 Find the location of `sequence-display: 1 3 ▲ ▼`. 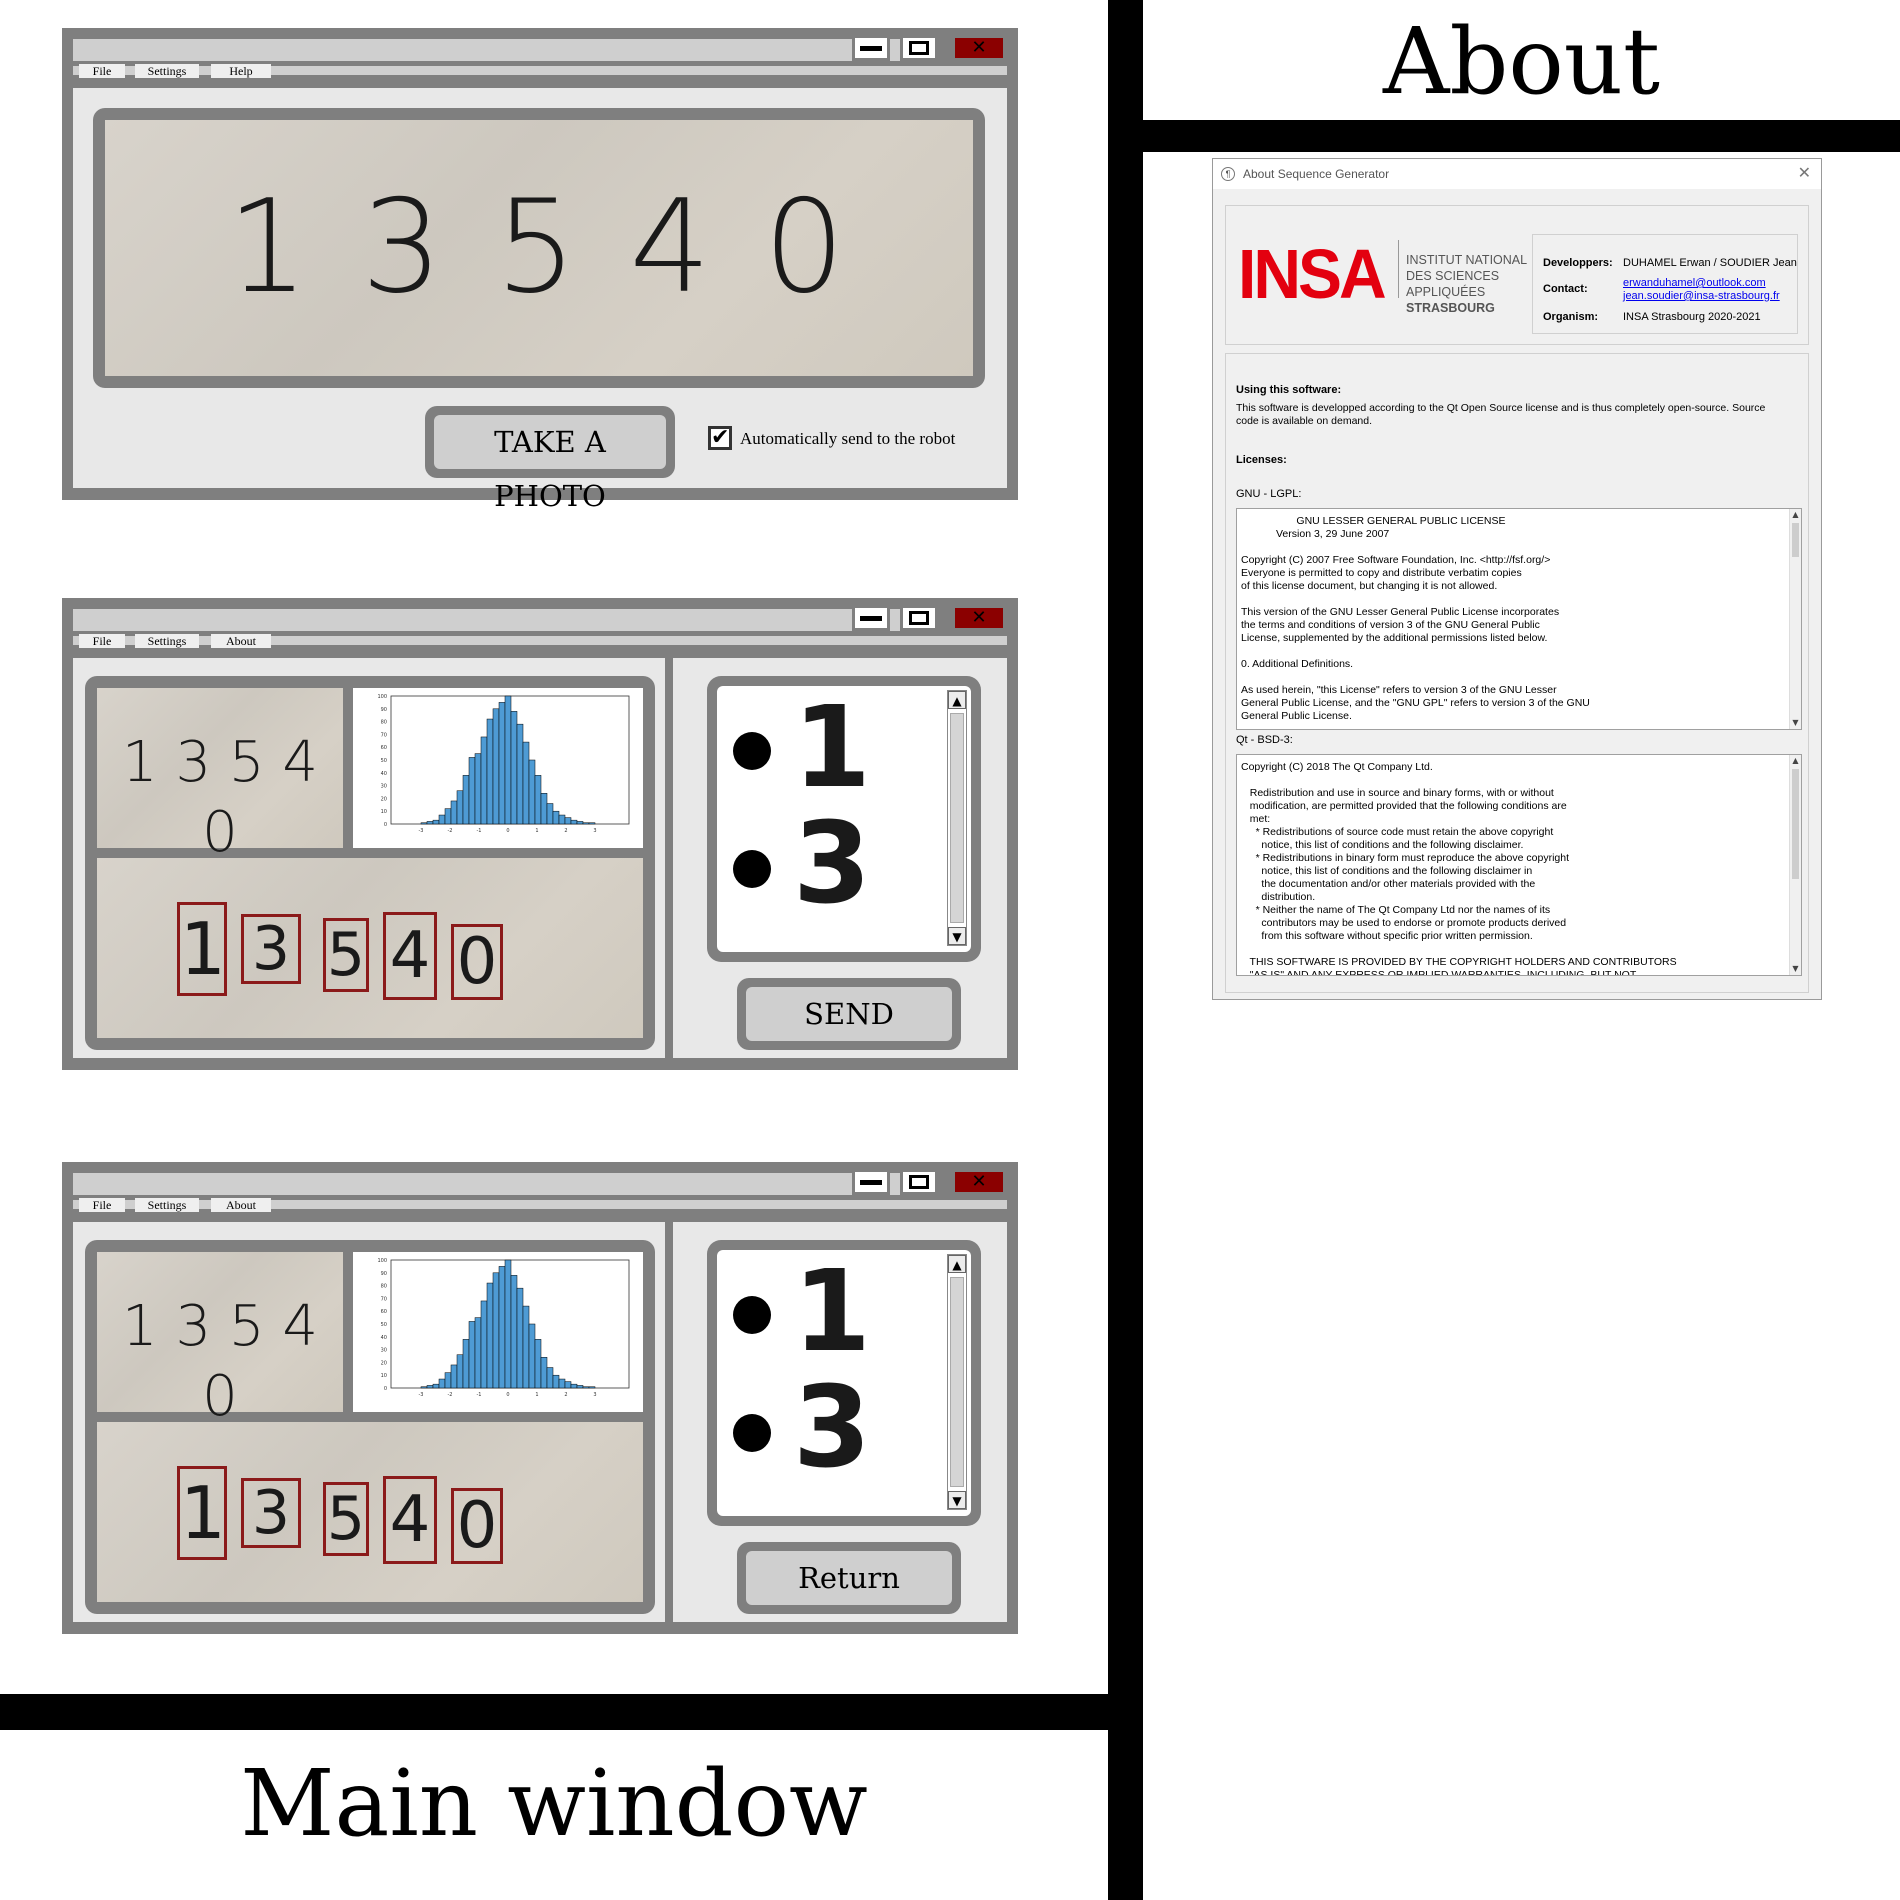

sequence-display: 1 3 ▲ ▼ is located at coordinates (844, 1383).